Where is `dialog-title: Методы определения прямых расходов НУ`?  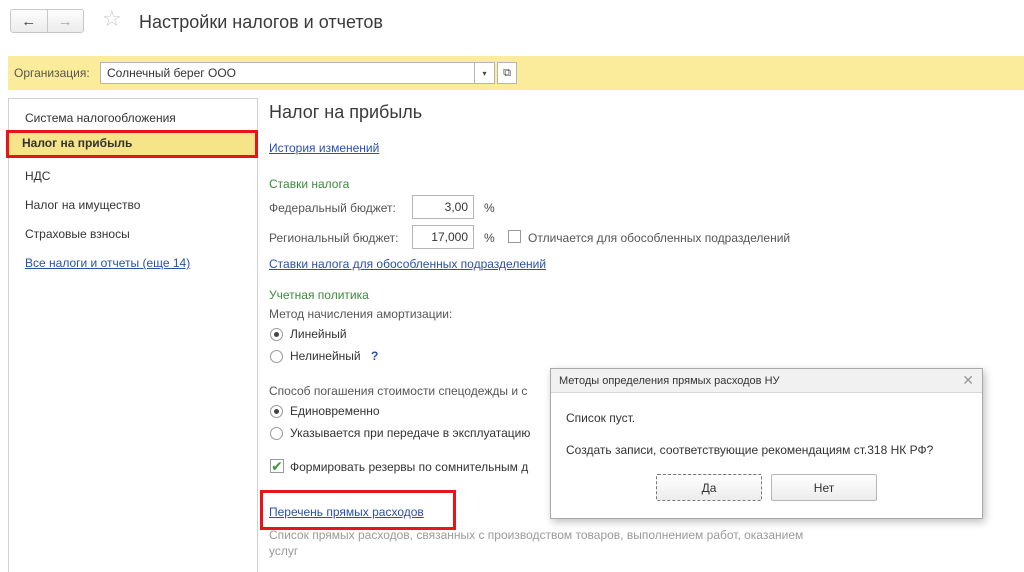 dialog-title: Методы определения прямых расходов НУ is located at coordinates (669, 381).